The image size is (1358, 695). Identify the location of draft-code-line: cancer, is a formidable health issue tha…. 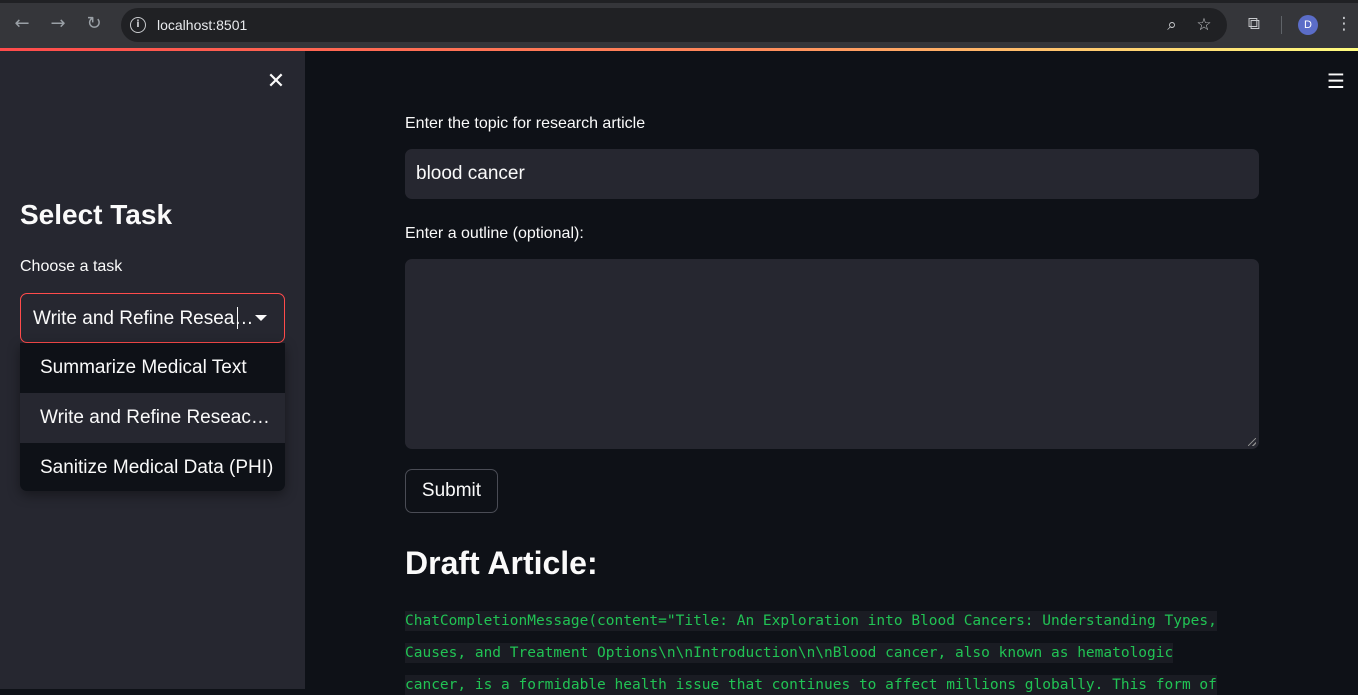
(811, 685).